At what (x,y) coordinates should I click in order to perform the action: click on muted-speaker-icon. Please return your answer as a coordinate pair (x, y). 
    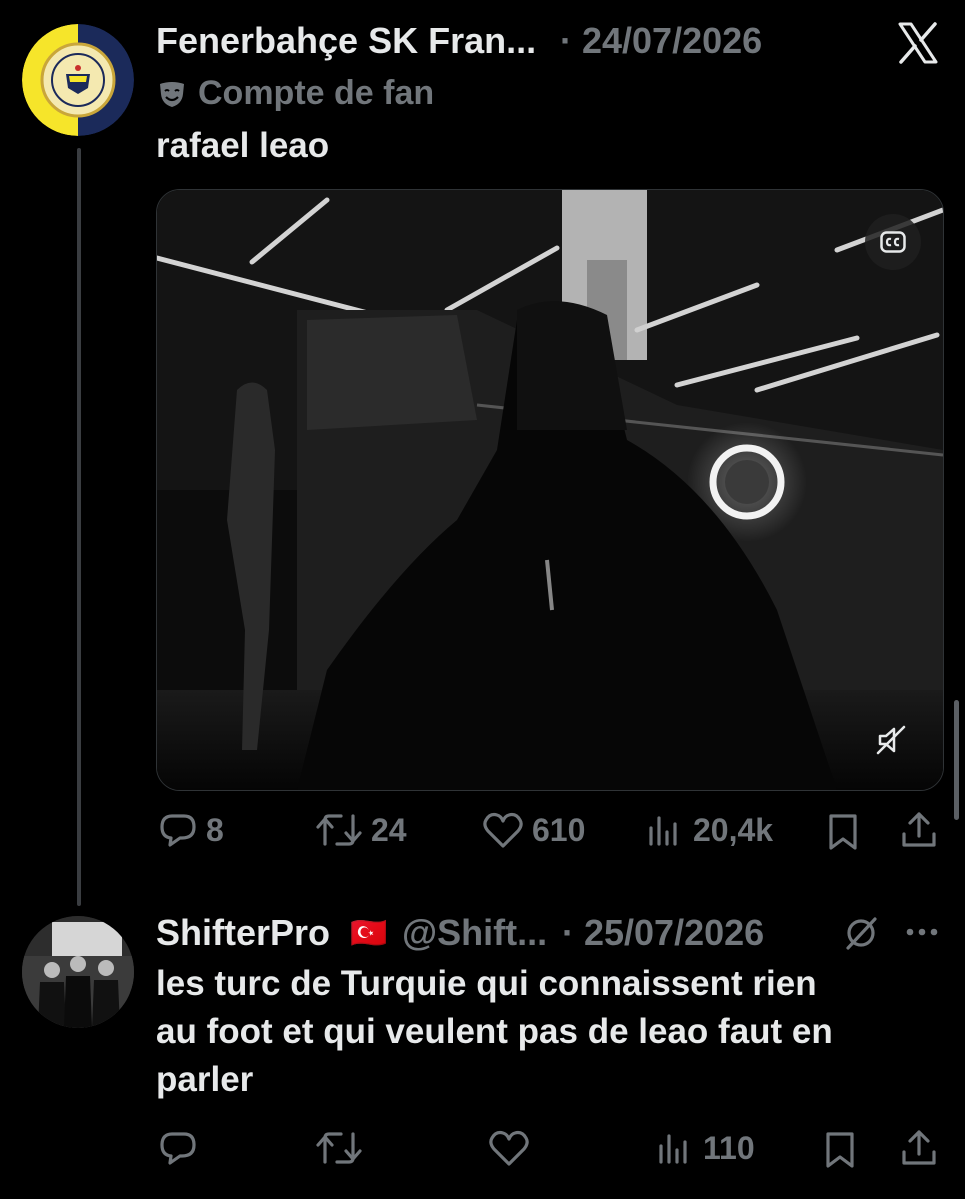
    Looking at the image, I should click on (891, 740).